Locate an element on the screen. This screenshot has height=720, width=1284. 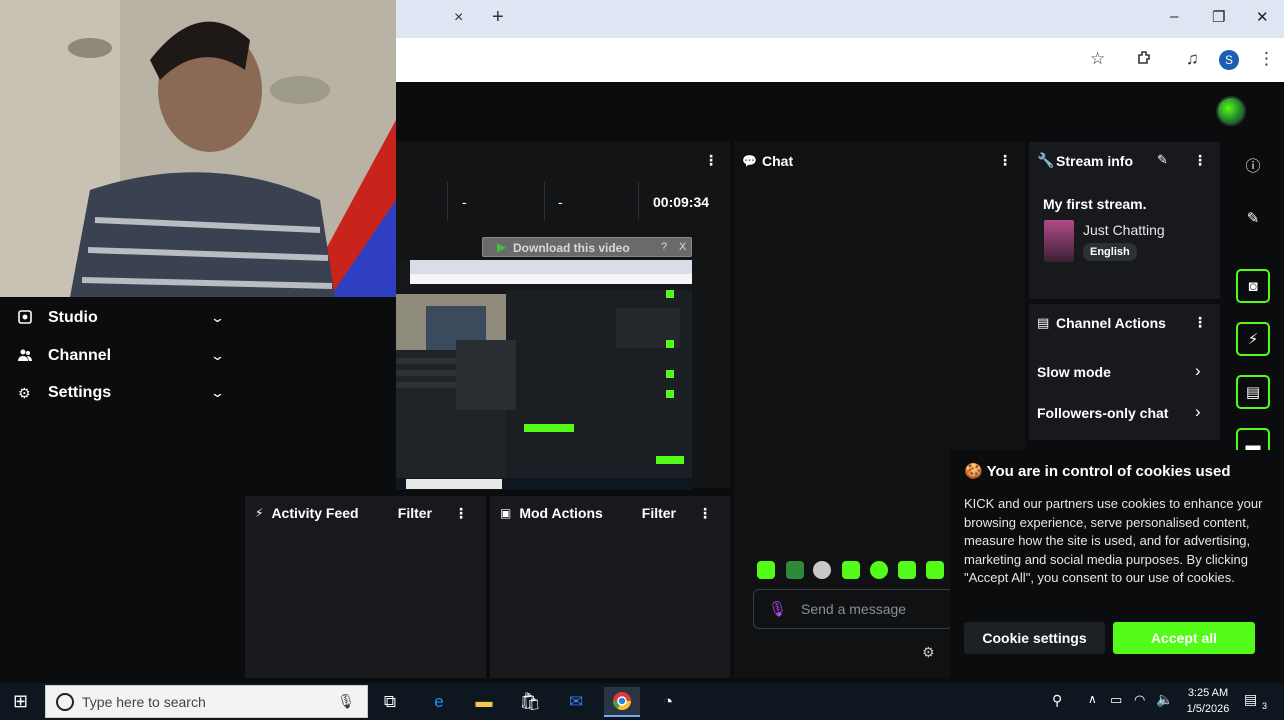
info-icon: ⓘ is located at coordinates (1253, 165).